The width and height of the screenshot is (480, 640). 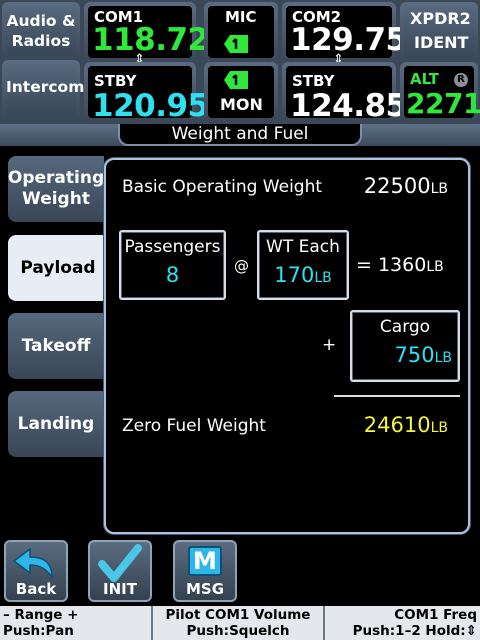 I want to click on right-knob-hint: COM1 Freq Push:1–2 Hold:⇕, so click(x=401, y=623).